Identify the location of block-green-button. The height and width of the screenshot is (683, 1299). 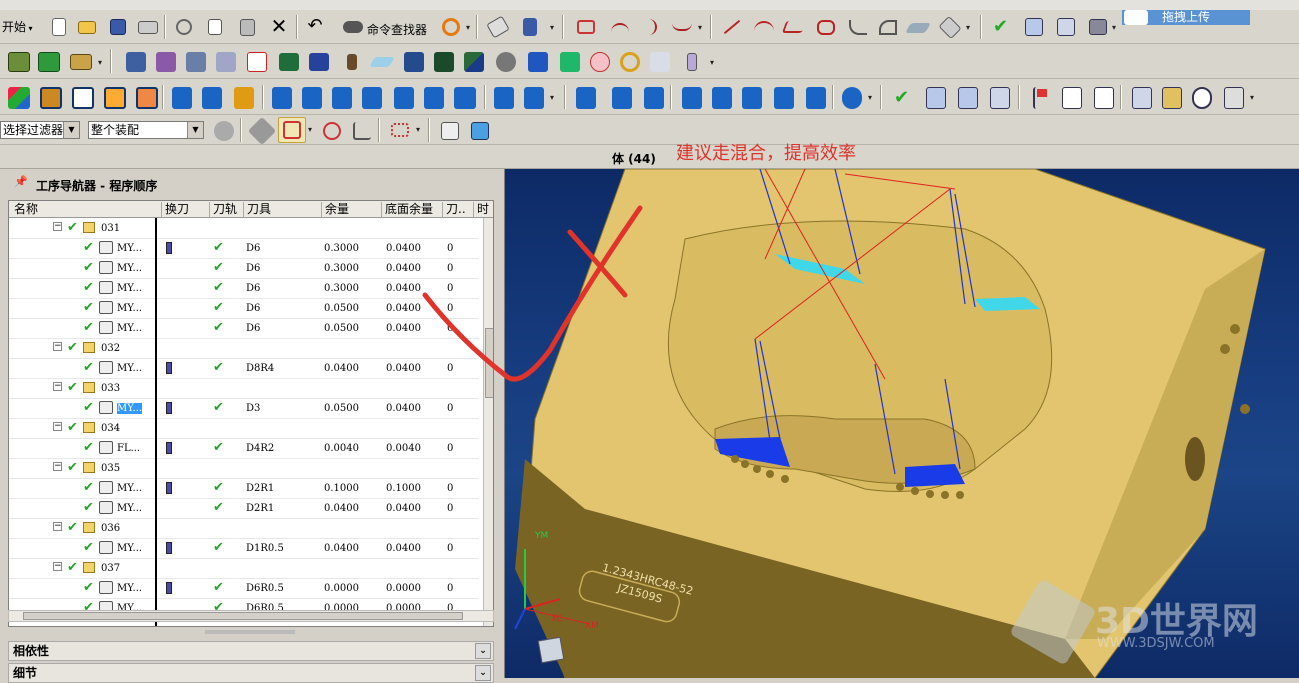
(288, 61).